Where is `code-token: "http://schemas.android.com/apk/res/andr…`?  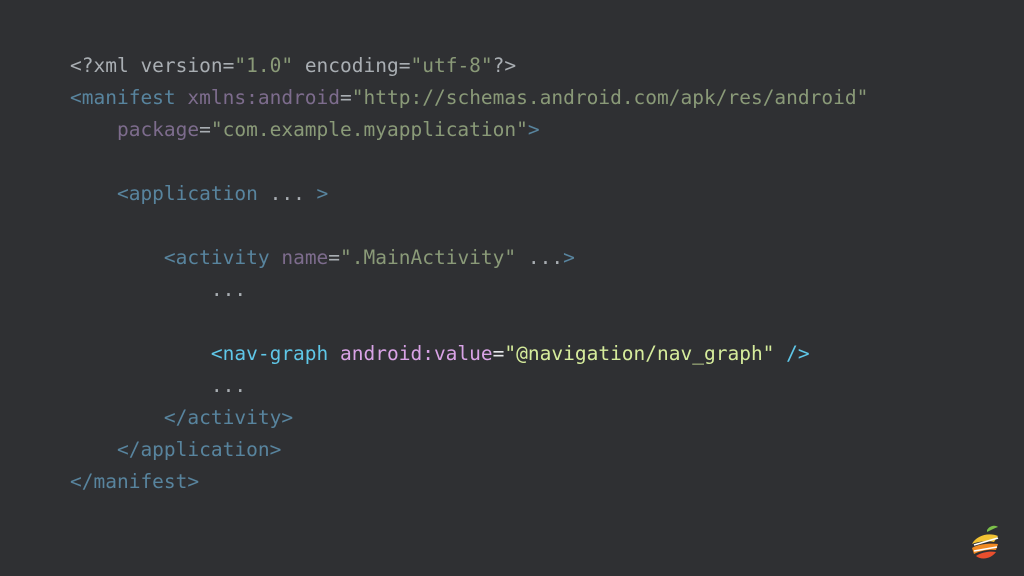 code-token: "http://schemas.android.com/apk/res/andr… is located at coordinates (610, 97).